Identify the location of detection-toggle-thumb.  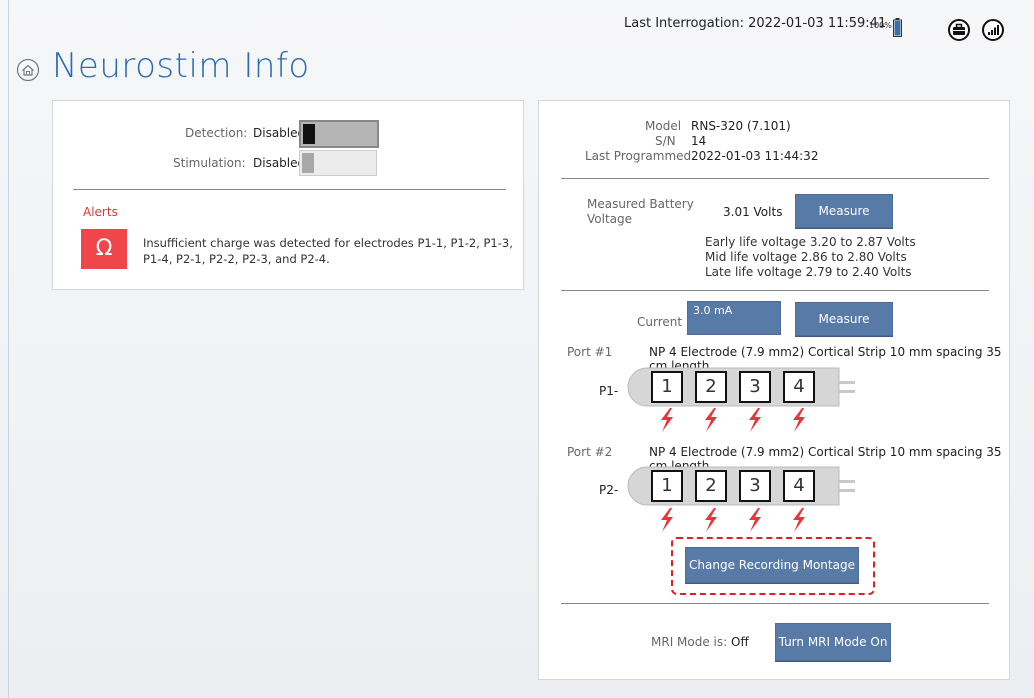
(309, 134).